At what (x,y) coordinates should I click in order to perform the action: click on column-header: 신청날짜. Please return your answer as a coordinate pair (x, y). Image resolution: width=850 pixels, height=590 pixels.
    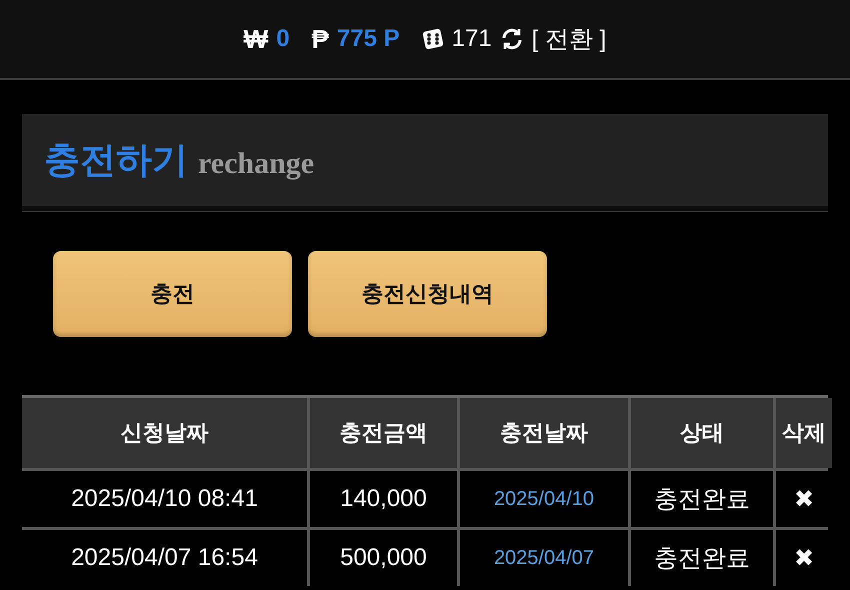
    Looking at the image, I should click on (164, 433).